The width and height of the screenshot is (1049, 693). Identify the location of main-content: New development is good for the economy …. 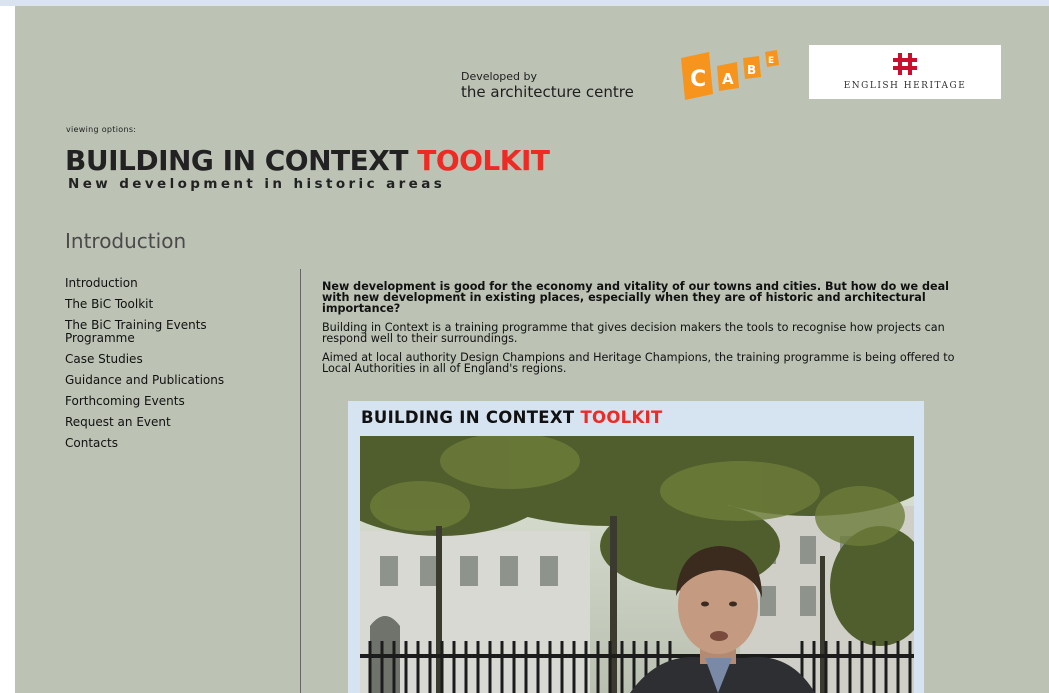
(642, 331).